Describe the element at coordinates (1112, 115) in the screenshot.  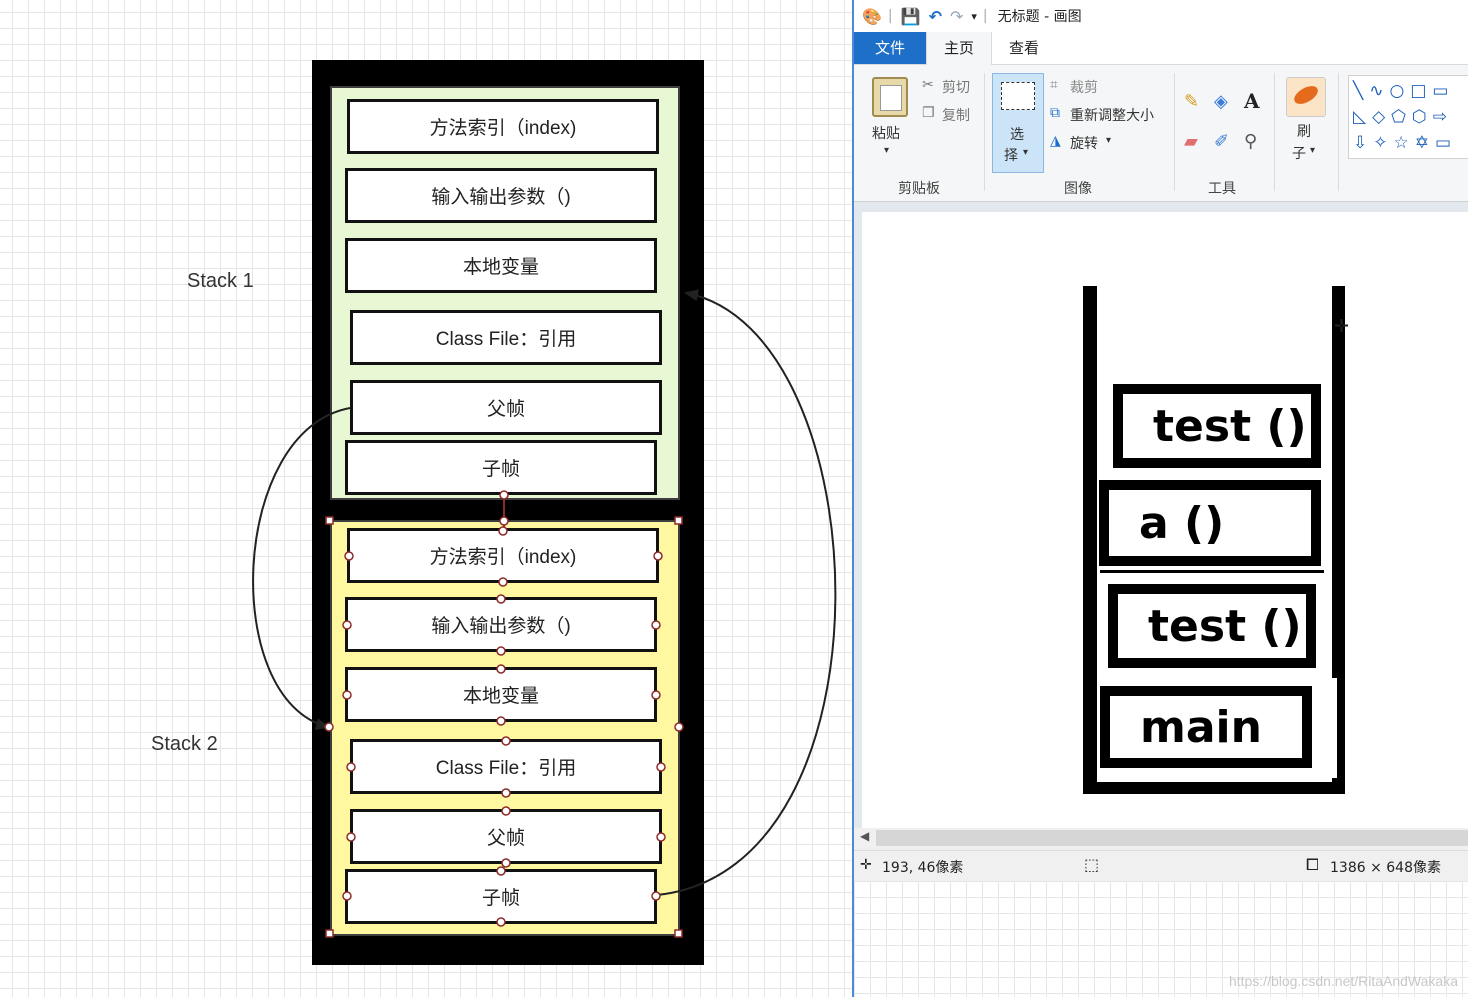
I see `resize-button: 重新调整大小` at that location.